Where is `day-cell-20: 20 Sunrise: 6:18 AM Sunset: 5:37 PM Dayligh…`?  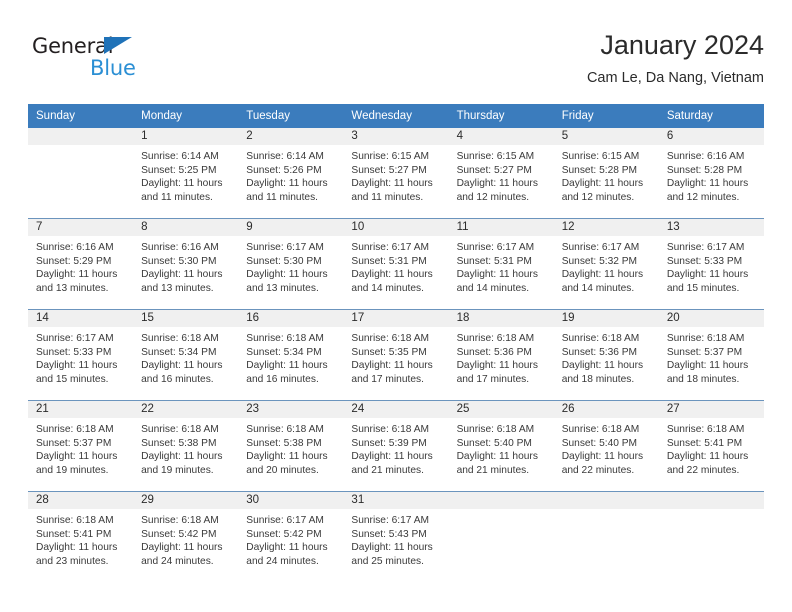 day-cell-20: 20 Sunrise: 6:18 AM Sunset: 5:37 PM Dayligh… is located at coordinates (711, 355).